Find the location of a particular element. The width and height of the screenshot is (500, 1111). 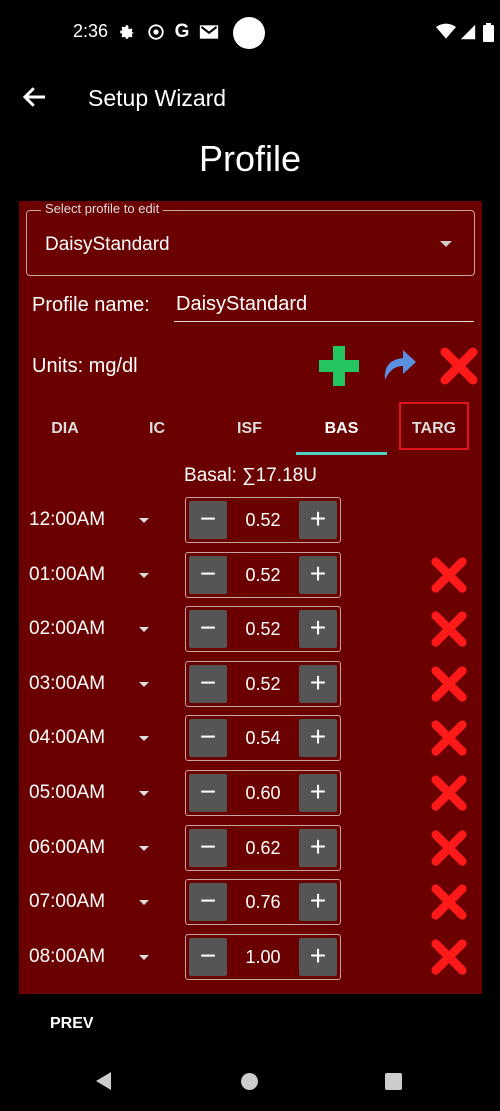

basal-time: 06:00AM is located at coordinates (67, 848).